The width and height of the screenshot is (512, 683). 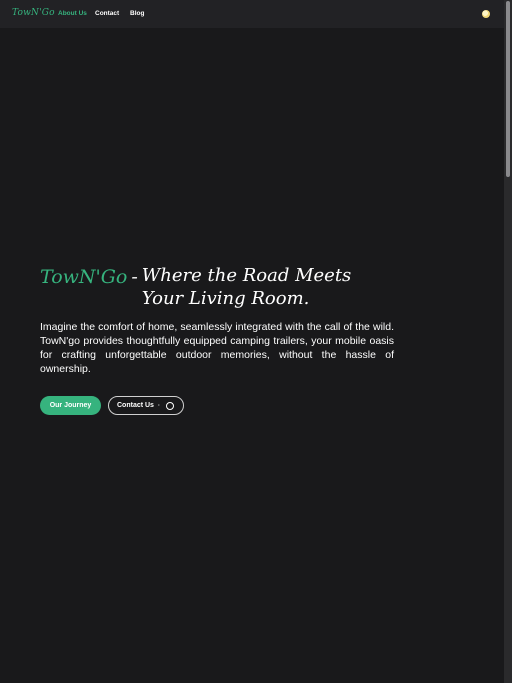 I want to click on scrollbar, so click(x=508, y=341).